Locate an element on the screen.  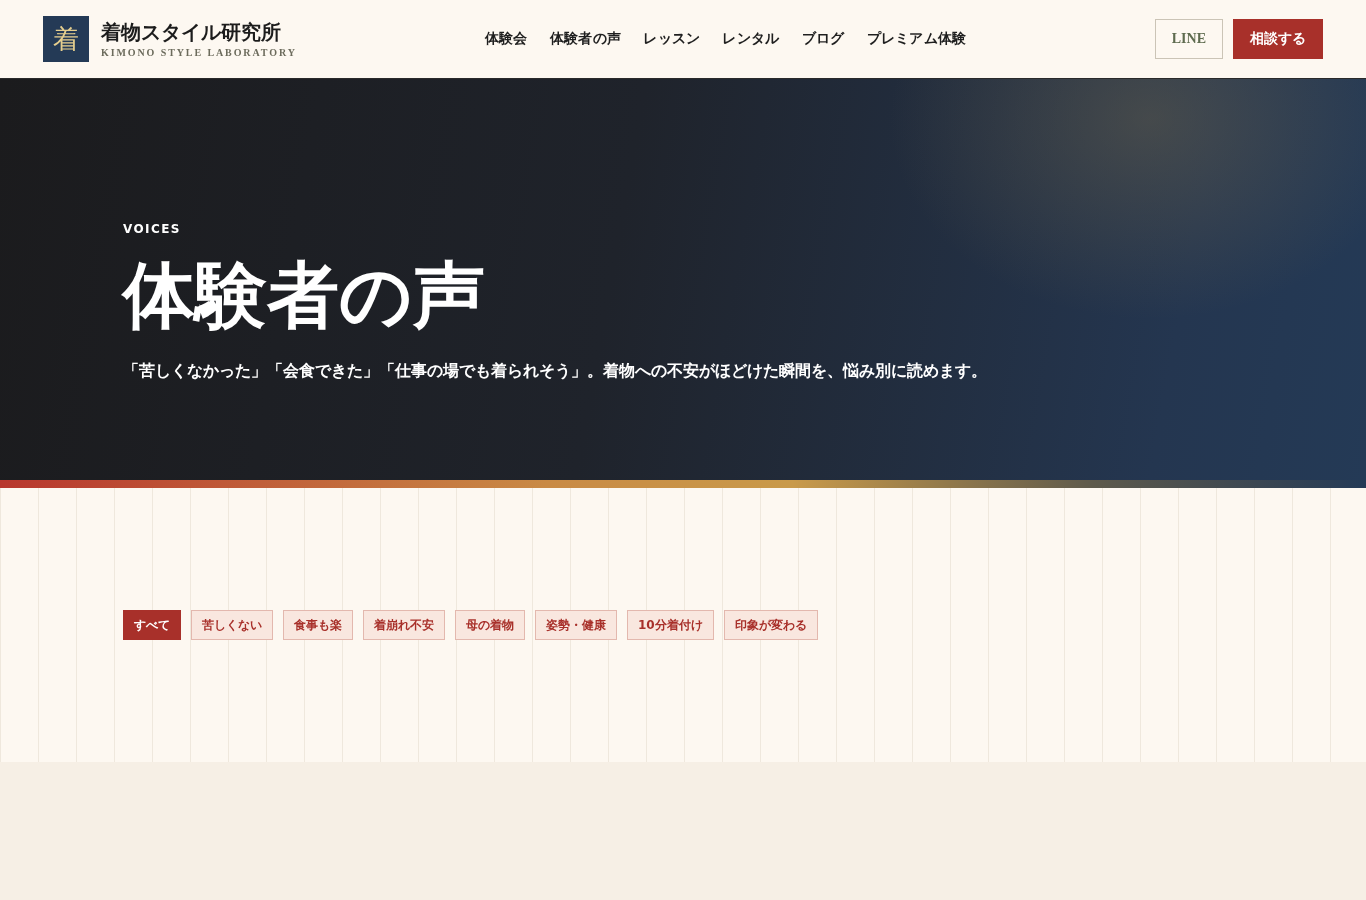
filter-tag: 母の着物 is located at coordinates (490, 625).